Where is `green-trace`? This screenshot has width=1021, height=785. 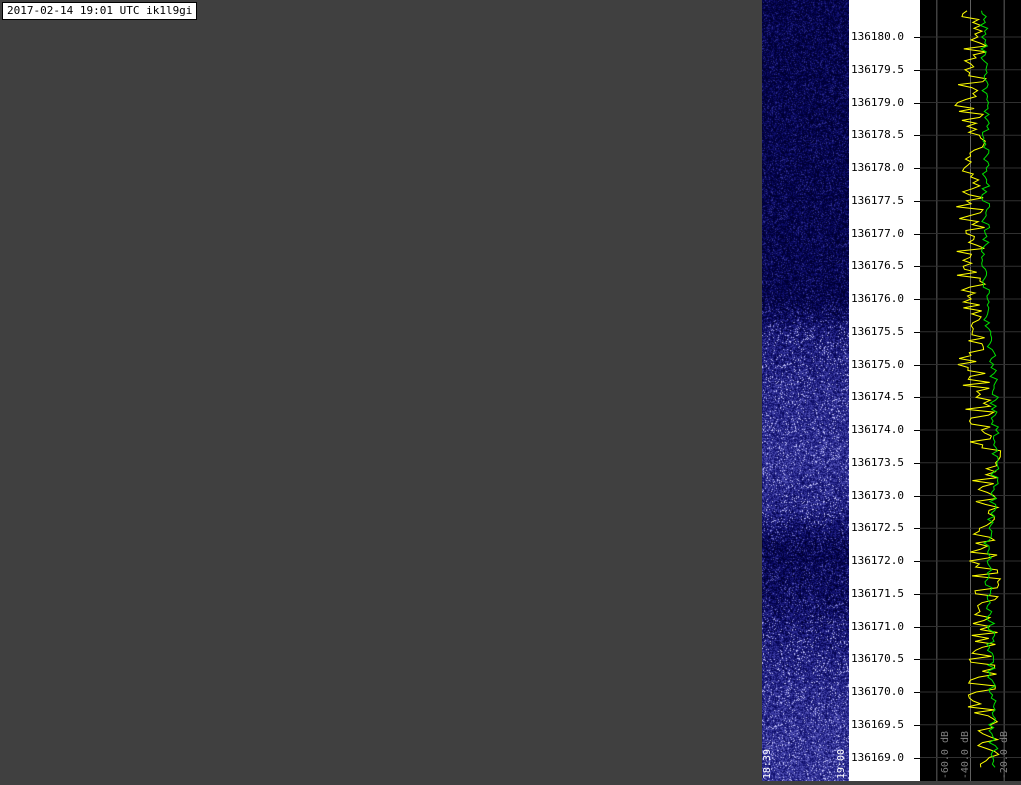
green-trace is located at coordinates (989, 389).